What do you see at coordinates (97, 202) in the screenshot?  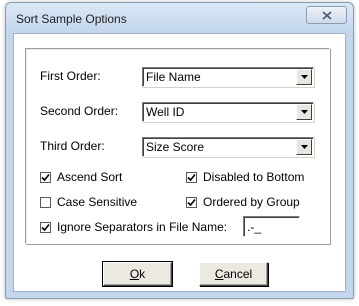 I see `case-sensitive-label: Case Sensitive` at bounding box center [97, 202].